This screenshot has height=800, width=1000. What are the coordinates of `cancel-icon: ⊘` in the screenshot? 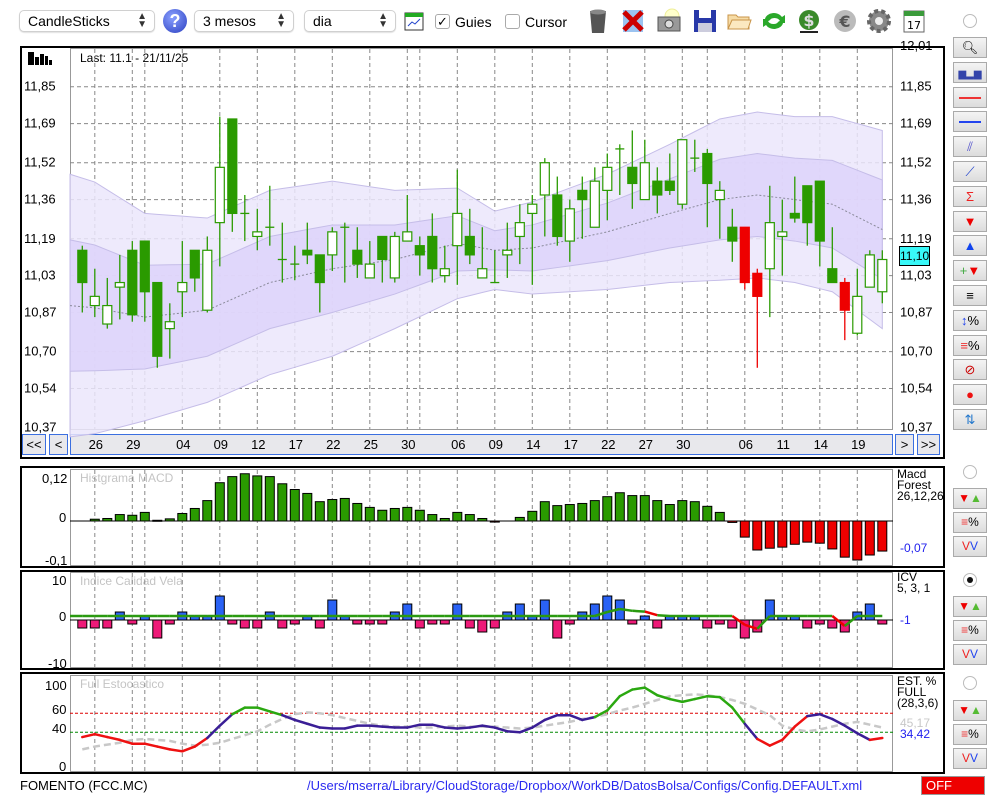 It's located at (970, 370).